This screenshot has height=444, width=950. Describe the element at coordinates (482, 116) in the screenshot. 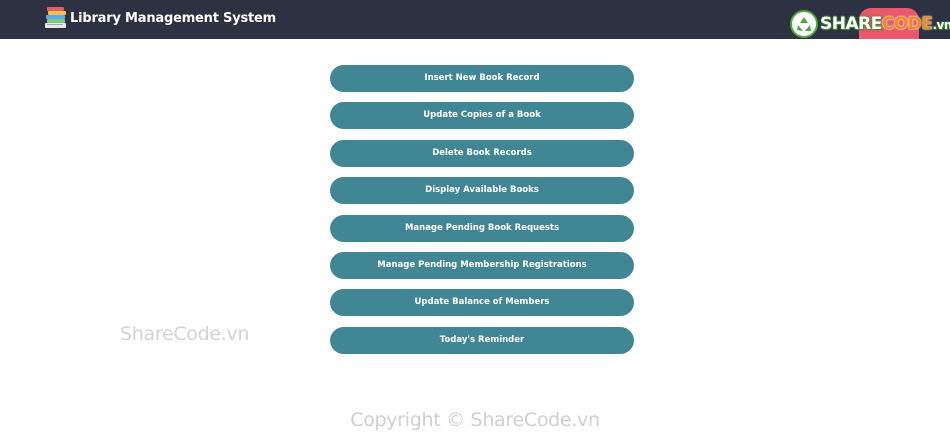

I see `update-copies-button: Update Copies of a Book` at that location.